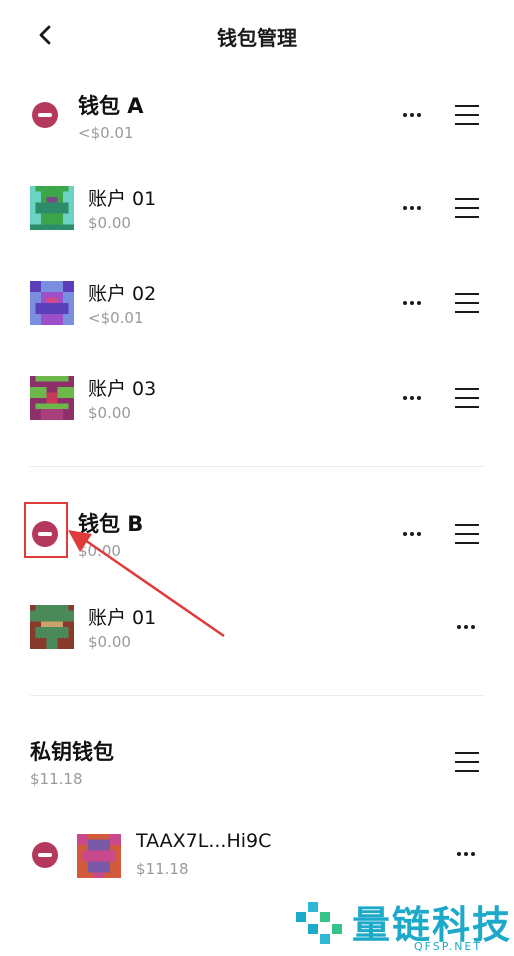 Image resolution: width=514 pixels, height=956 pixels. Describe the element at coordinates (45, 115) in the screenshot. I see `remove-wallet-a-icon` at that location.